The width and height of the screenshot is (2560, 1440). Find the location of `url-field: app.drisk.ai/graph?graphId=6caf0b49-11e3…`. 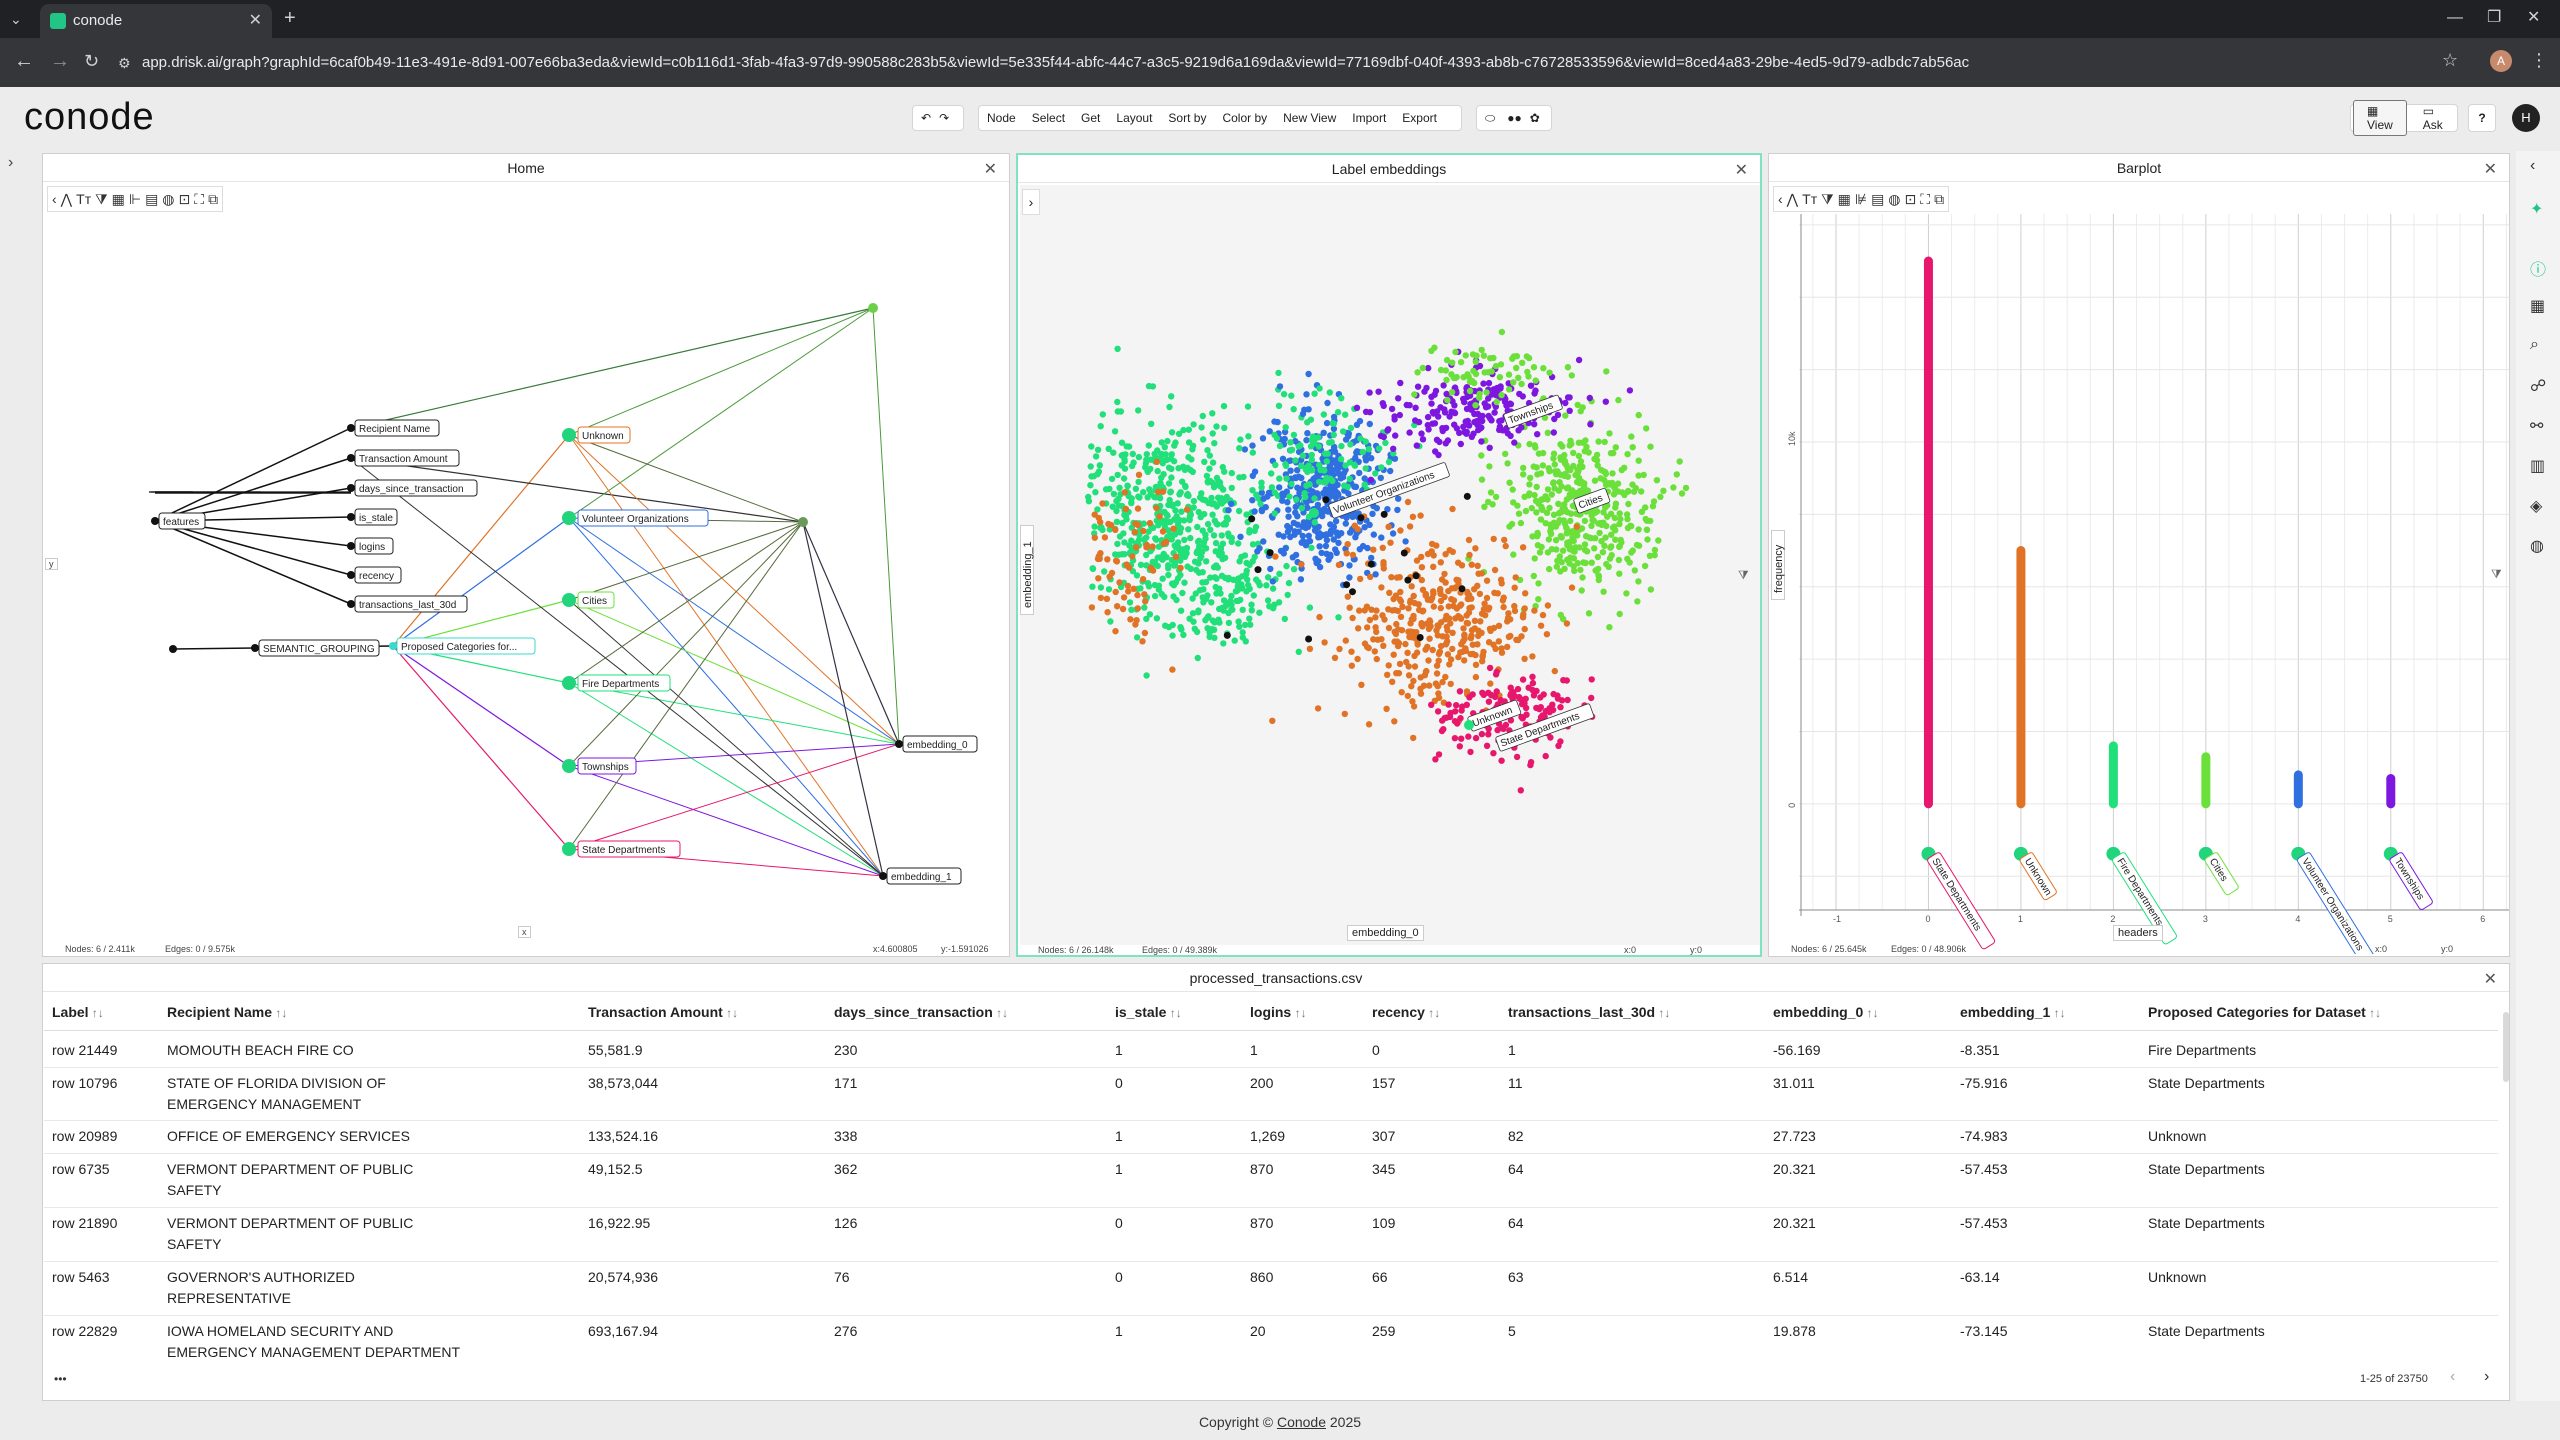

url-field: app.drisk.ai/graph?graphId=6caf0b49-11e3… is located at coordinates (1292, 63).